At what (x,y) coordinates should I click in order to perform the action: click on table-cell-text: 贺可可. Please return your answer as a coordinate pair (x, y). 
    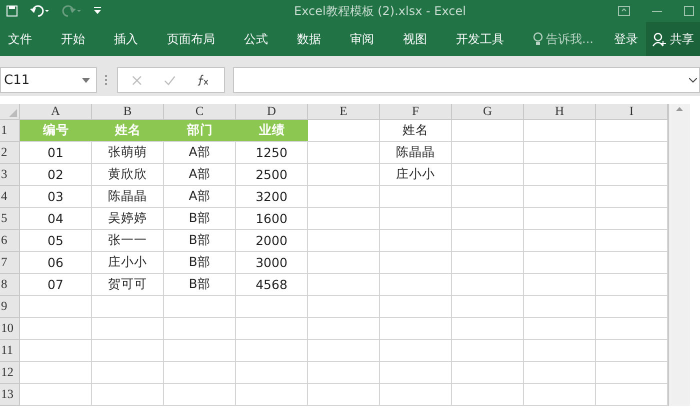
    Looking at the image, I should click on (127, 284).